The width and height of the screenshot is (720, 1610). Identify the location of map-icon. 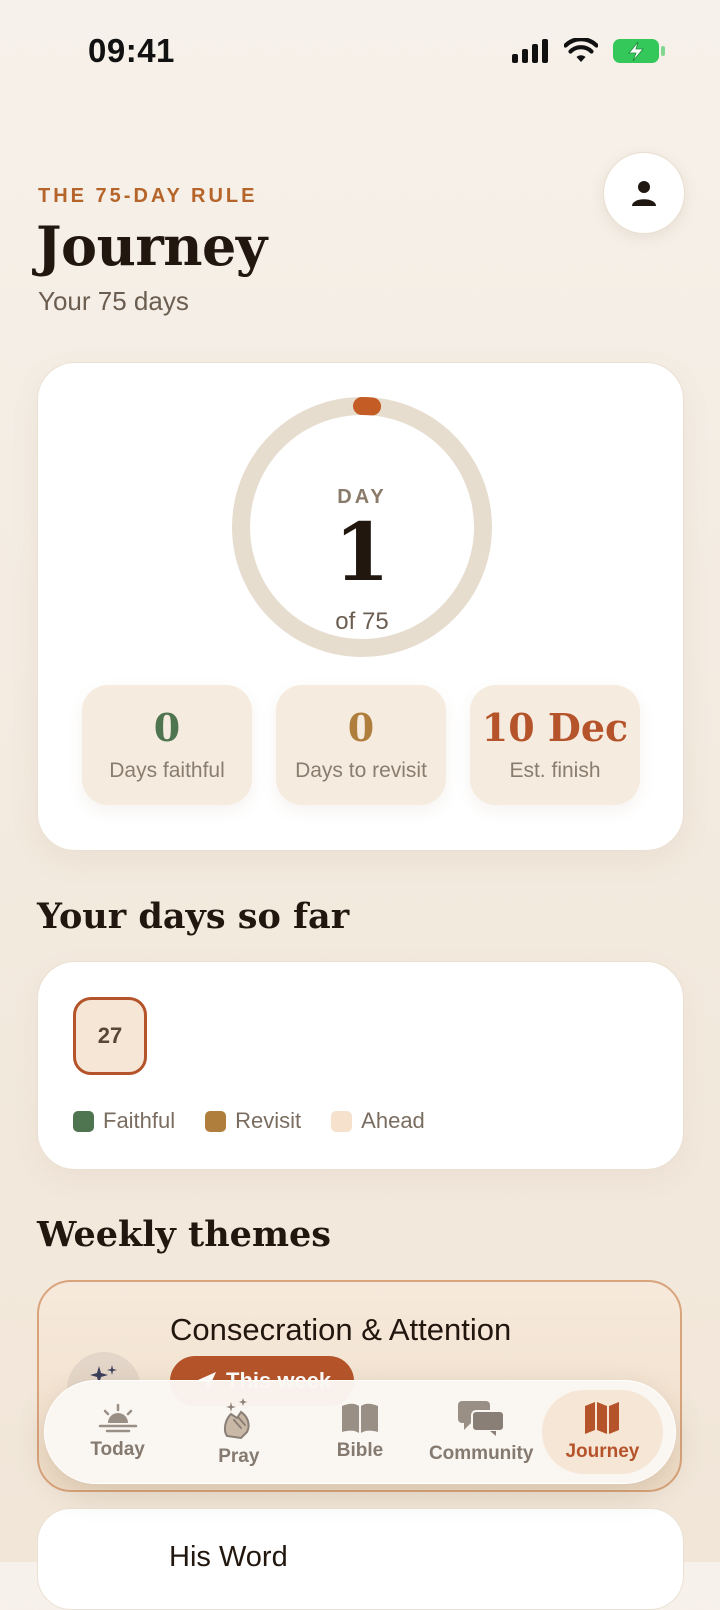
(602, 1418).